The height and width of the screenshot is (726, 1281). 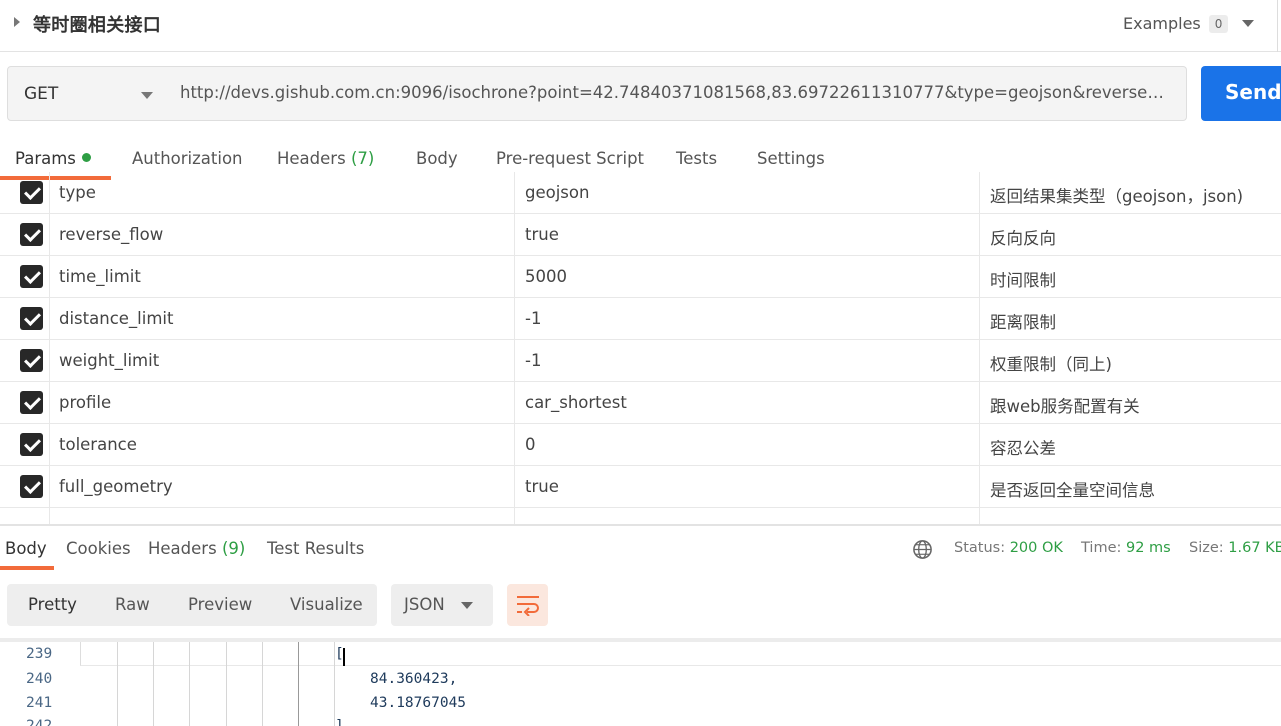 I want to click on param-value: 0, so click(x=530, y=444).